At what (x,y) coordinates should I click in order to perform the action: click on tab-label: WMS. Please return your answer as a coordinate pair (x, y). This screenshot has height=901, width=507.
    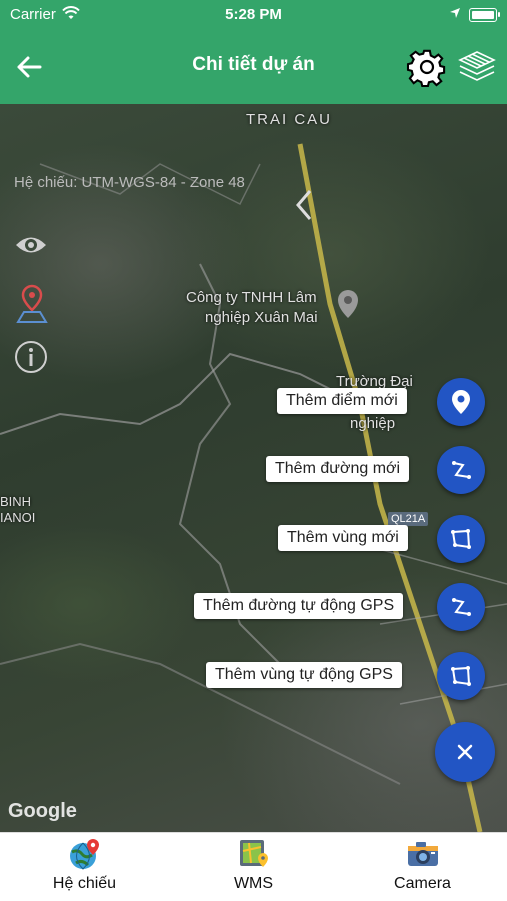
    Looking at the image, I should click on (253, 883).